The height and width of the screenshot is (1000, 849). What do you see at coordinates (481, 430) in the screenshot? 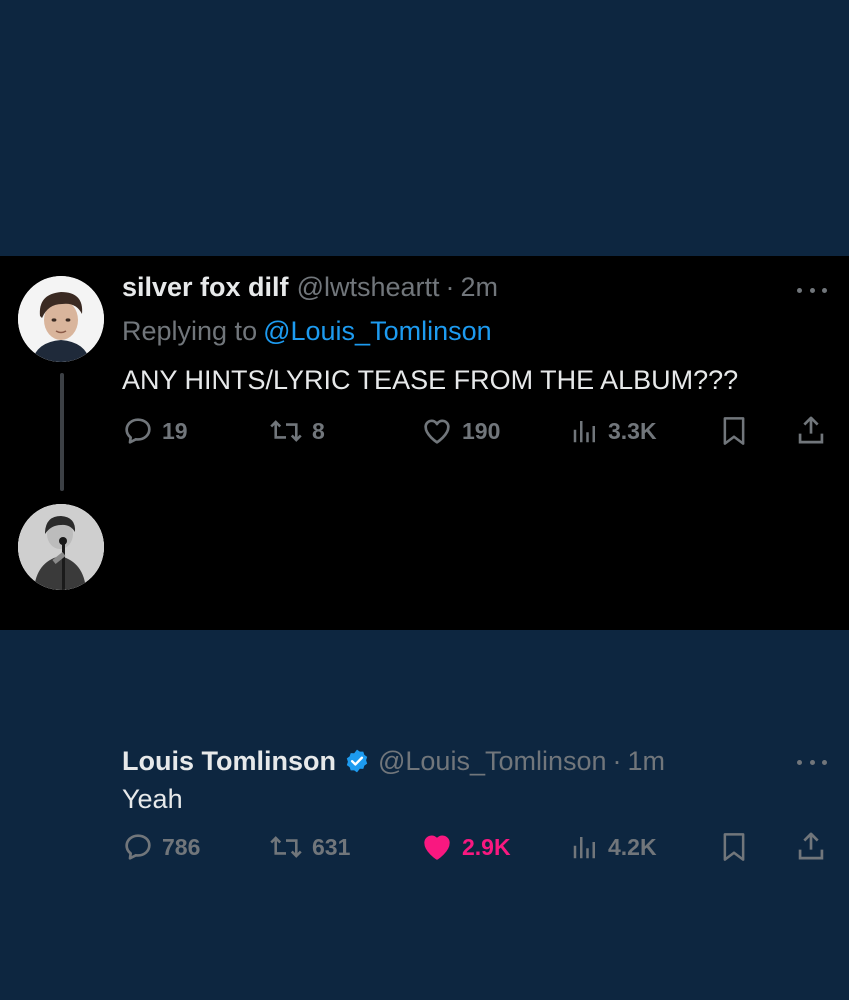
I see `like-count: 190` at bounding box center [481, 430].